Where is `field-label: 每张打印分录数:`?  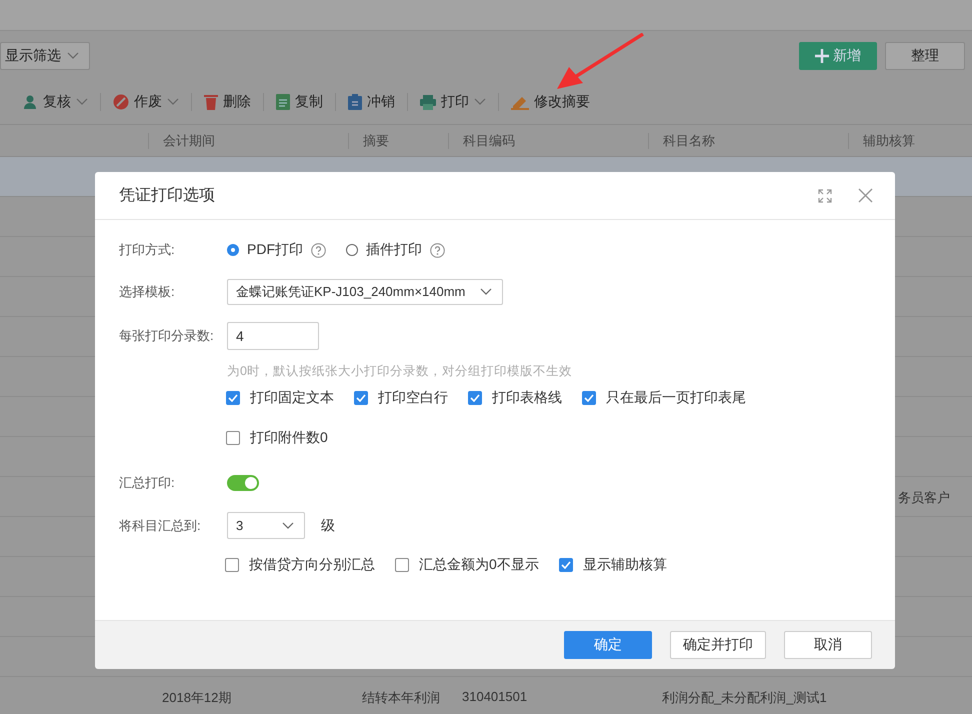 field-label: 每张打印分录数: is located at coordinates (167, 336).